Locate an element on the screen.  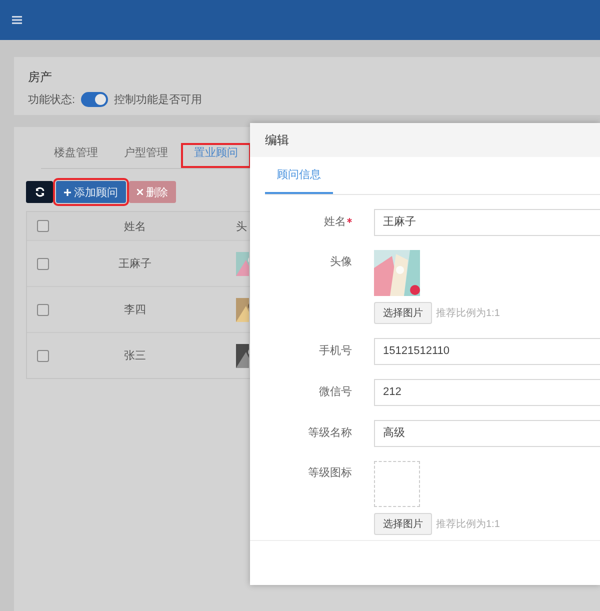
table-cell-text: 王麻子 is located at coordinates (135, 263).